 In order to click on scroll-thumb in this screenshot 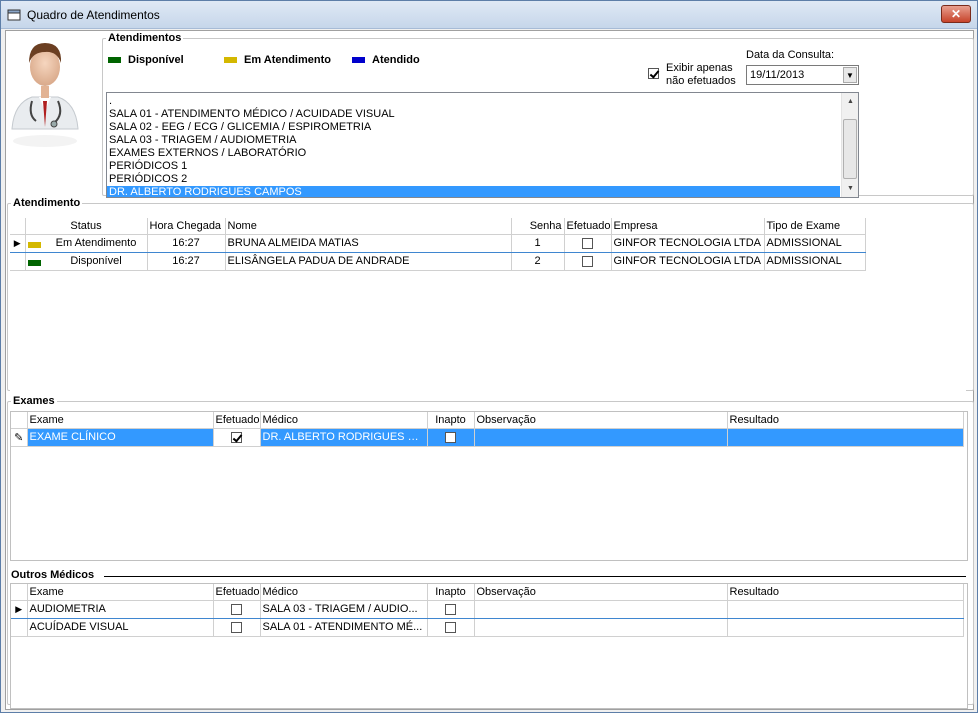, I will do `click(850, 149)`.